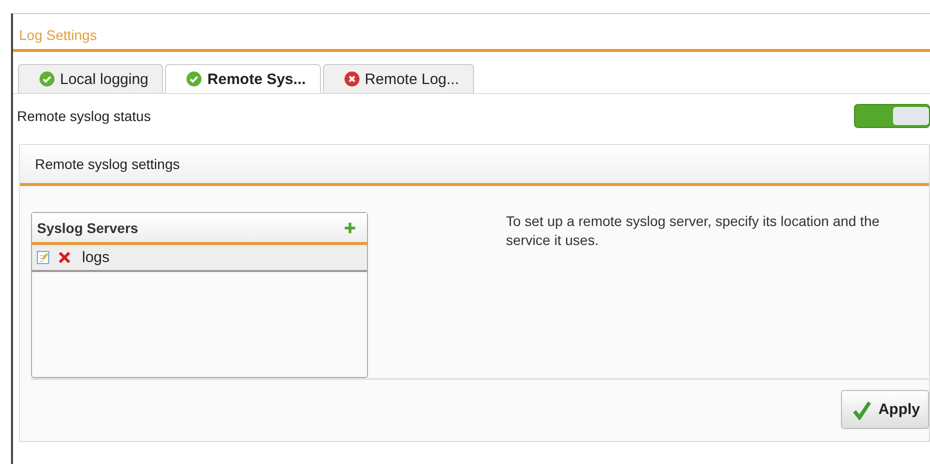 Image resolution: width=930 pixels, height=466 pixels. I want to click on edit-icon, so click(43, 257).